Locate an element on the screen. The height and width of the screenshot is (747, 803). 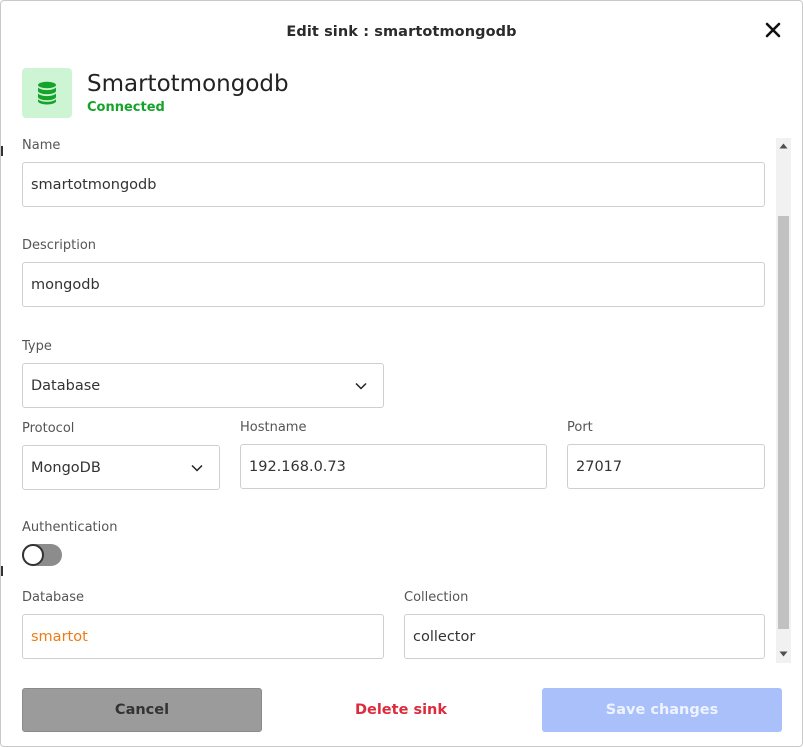
hostname-label: Hostname is located at coordinates (273, 427).